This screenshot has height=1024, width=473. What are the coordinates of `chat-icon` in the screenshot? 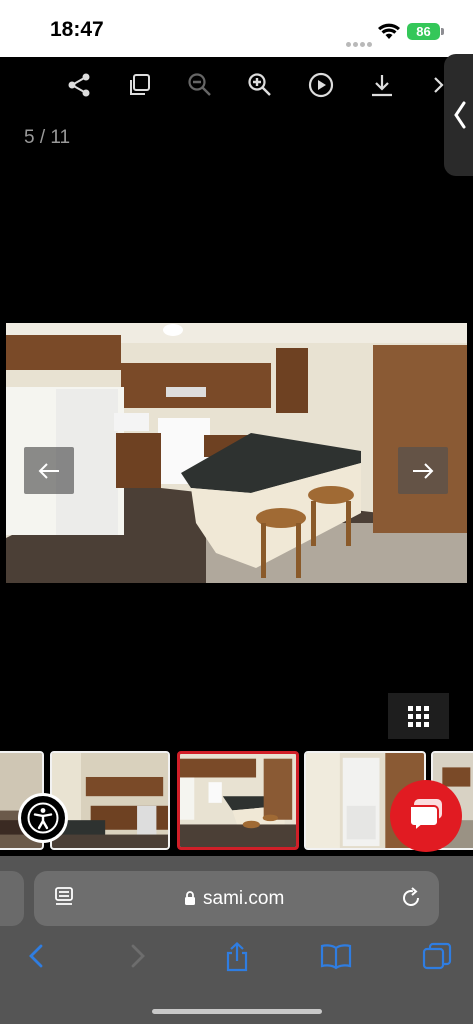 It's located at (425, 816).